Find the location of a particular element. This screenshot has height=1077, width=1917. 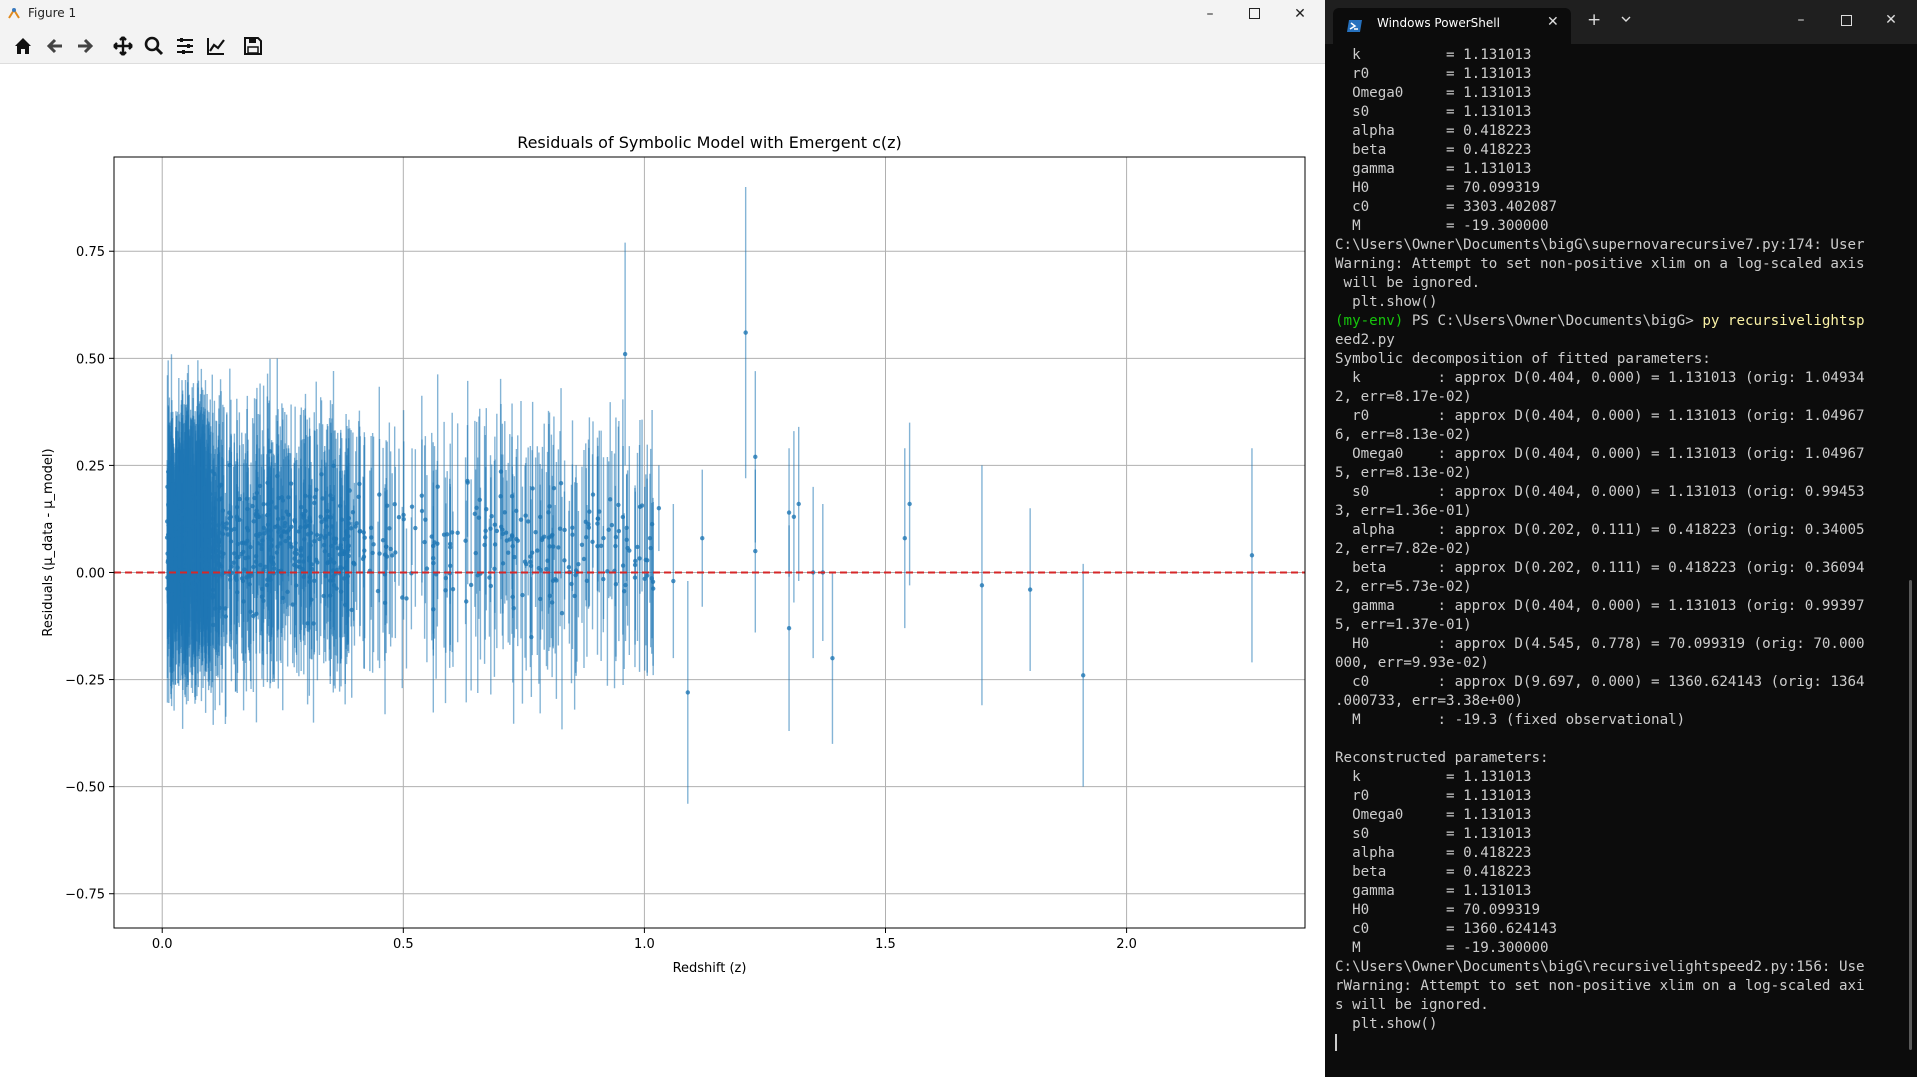

edit-axis-button is located at coordinates (216, 46).